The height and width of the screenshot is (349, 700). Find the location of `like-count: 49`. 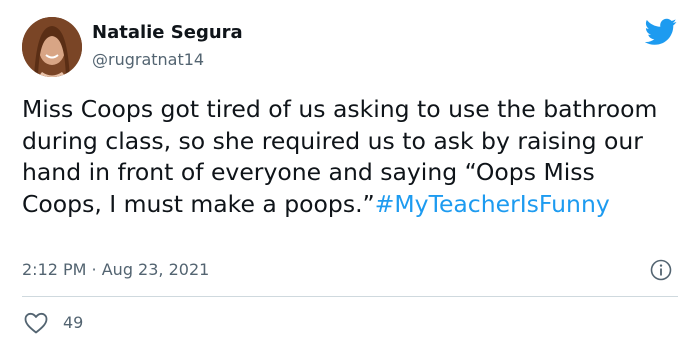

like-count: 49 is located at coordinates (73, 322).